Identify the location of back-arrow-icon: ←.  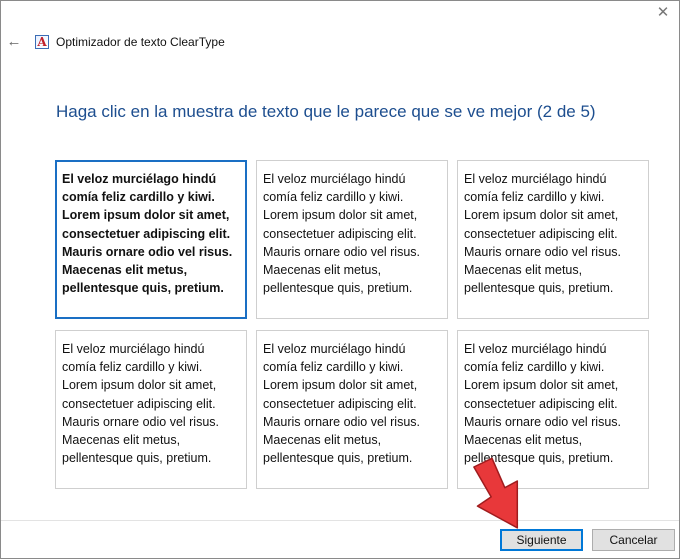
(14, 42).